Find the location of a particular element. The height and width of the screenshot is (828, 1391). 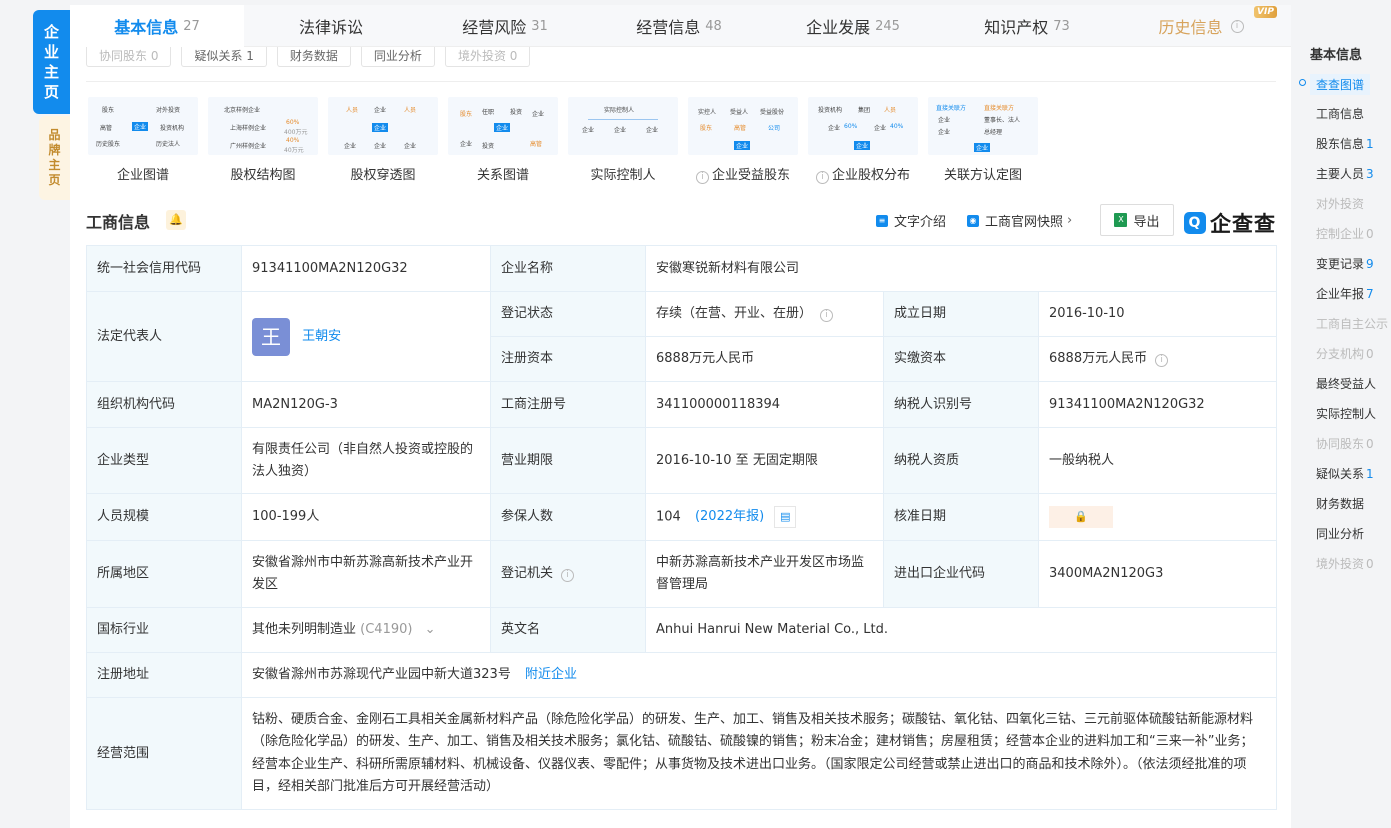

rnav-item-business: 工商信息 is located at coordinates (1340, 113).